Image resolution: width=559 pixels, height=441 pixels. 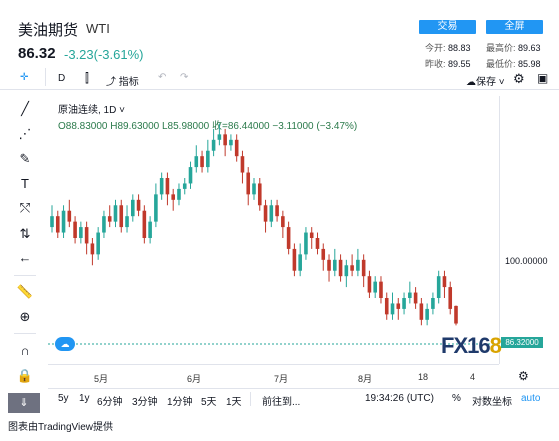 I want to click on magnet-icon: ∩, so click(x=25, y=351).